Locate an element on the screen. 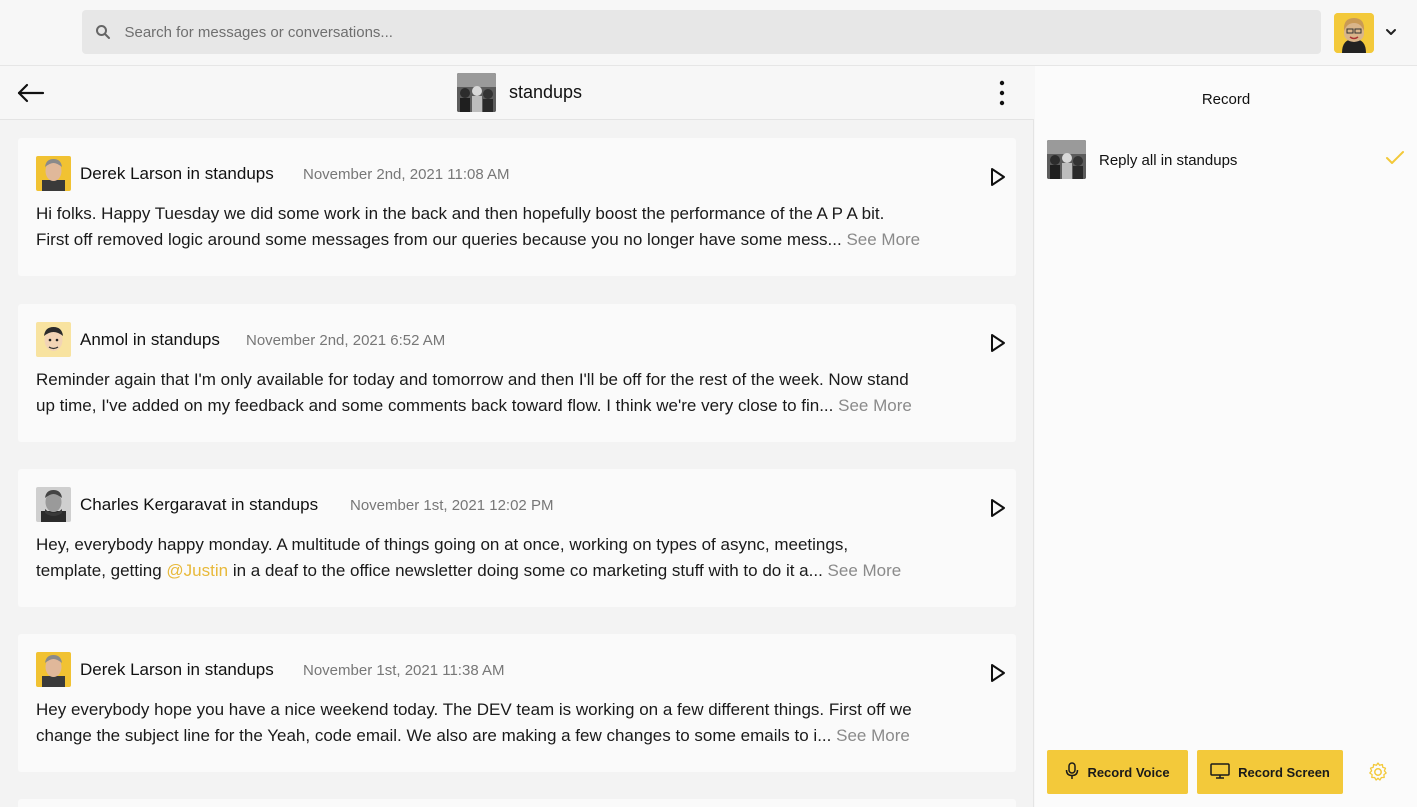 The width and height of the screenshot is (1417, 807). search-bar is located at coordinates (701, 32).